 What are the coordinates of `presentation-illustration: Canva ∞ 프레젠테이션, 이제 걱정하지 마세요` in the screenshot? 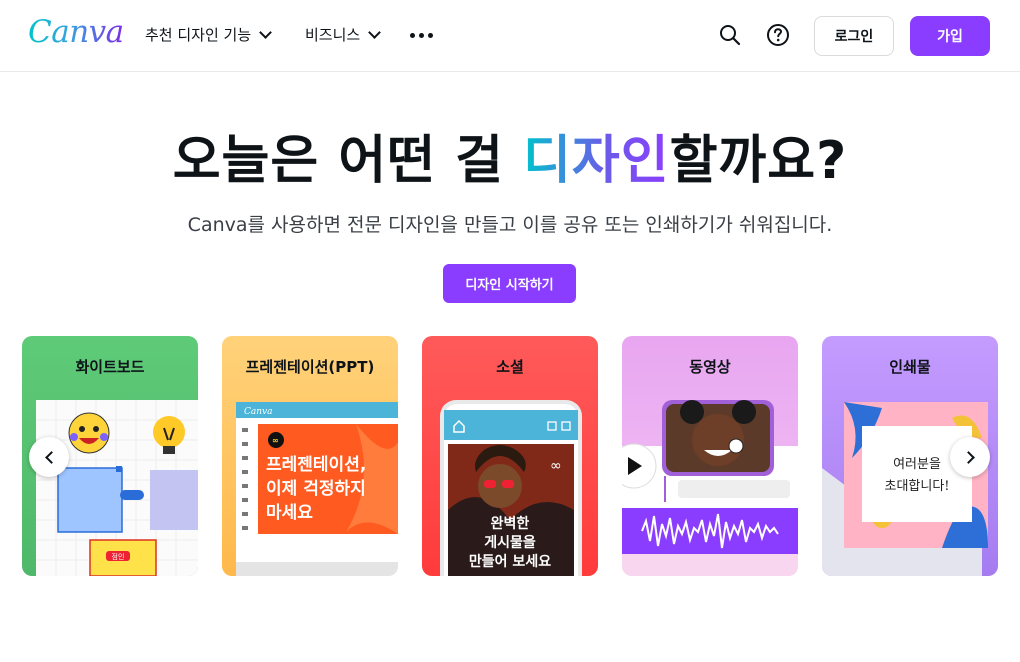 It's located at (317, 489).